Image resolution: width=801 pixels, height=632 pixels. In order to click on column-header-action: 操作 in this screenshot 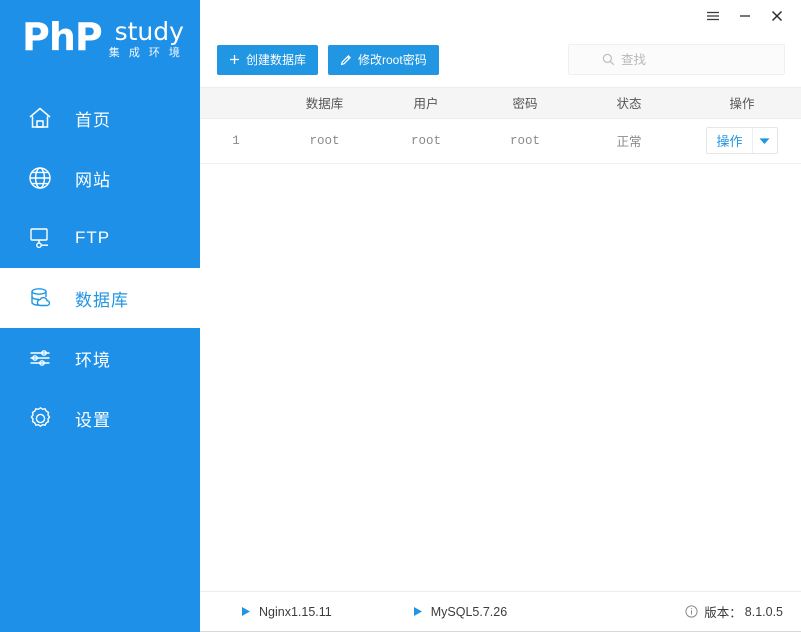, I will do `click(742, 103)`.